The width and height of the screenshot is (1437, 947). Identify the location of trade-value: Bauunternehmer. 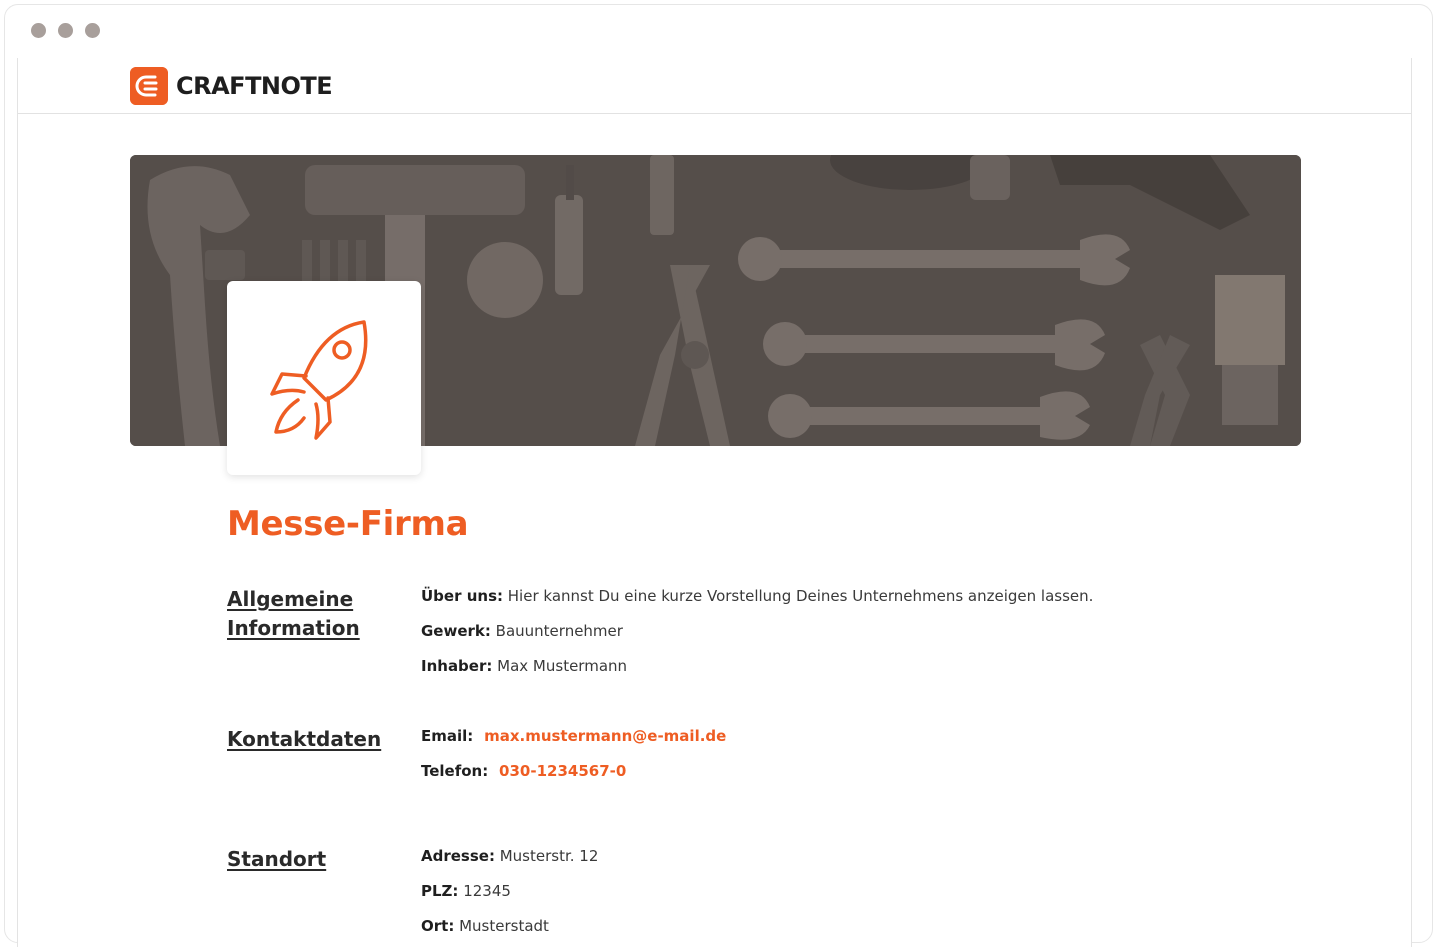
(559, 631).